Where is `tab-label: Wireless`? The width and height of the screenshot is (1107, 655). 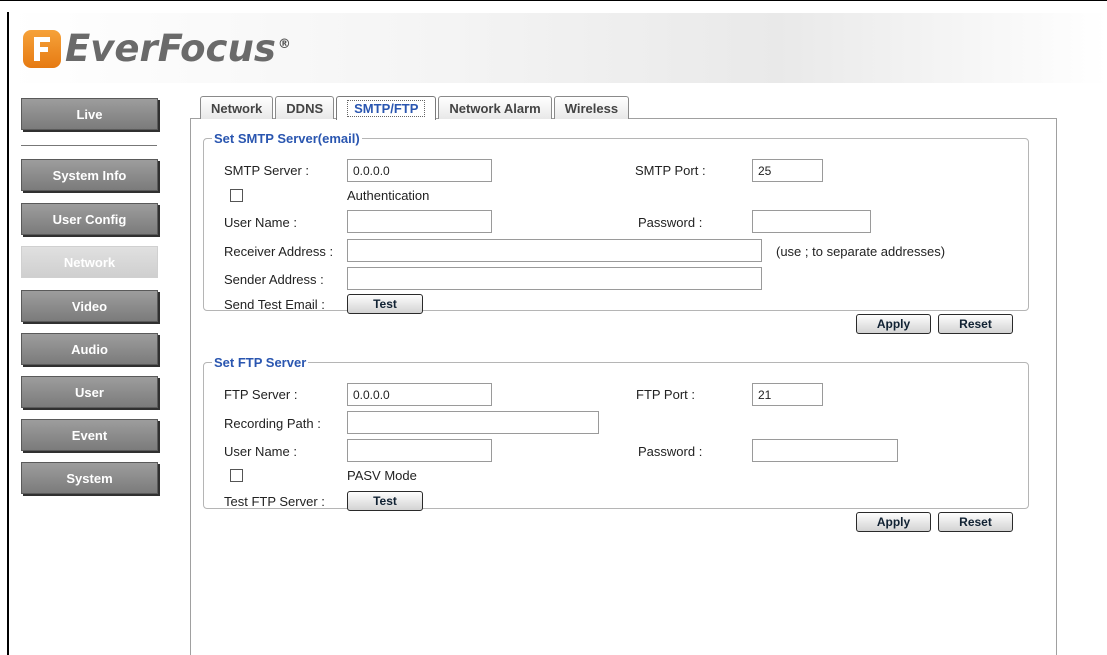 tab-label: Wireless is located at coordinates (591, 108).